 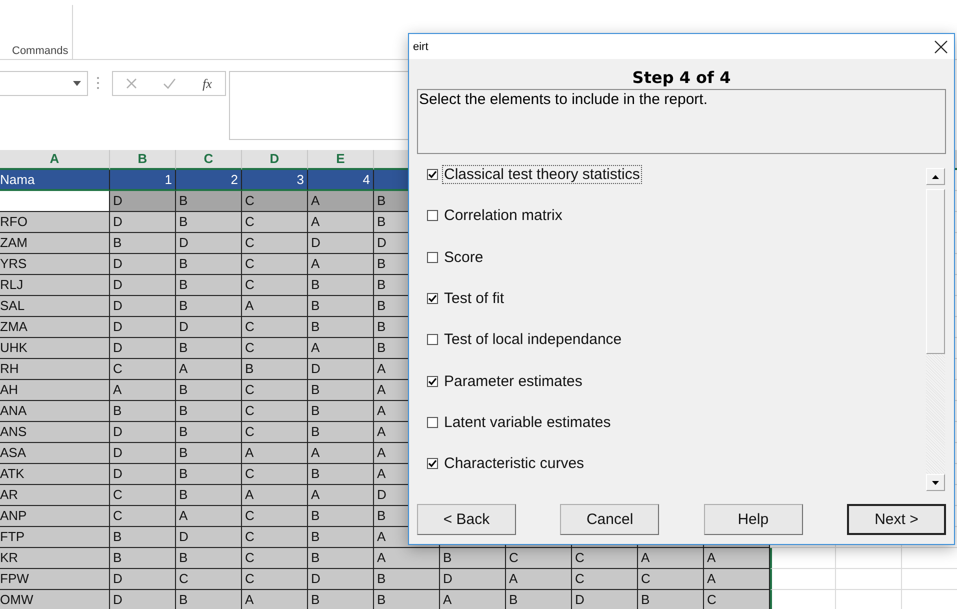 I want to click on name-cell: ANA, so click(x=55, y=411).